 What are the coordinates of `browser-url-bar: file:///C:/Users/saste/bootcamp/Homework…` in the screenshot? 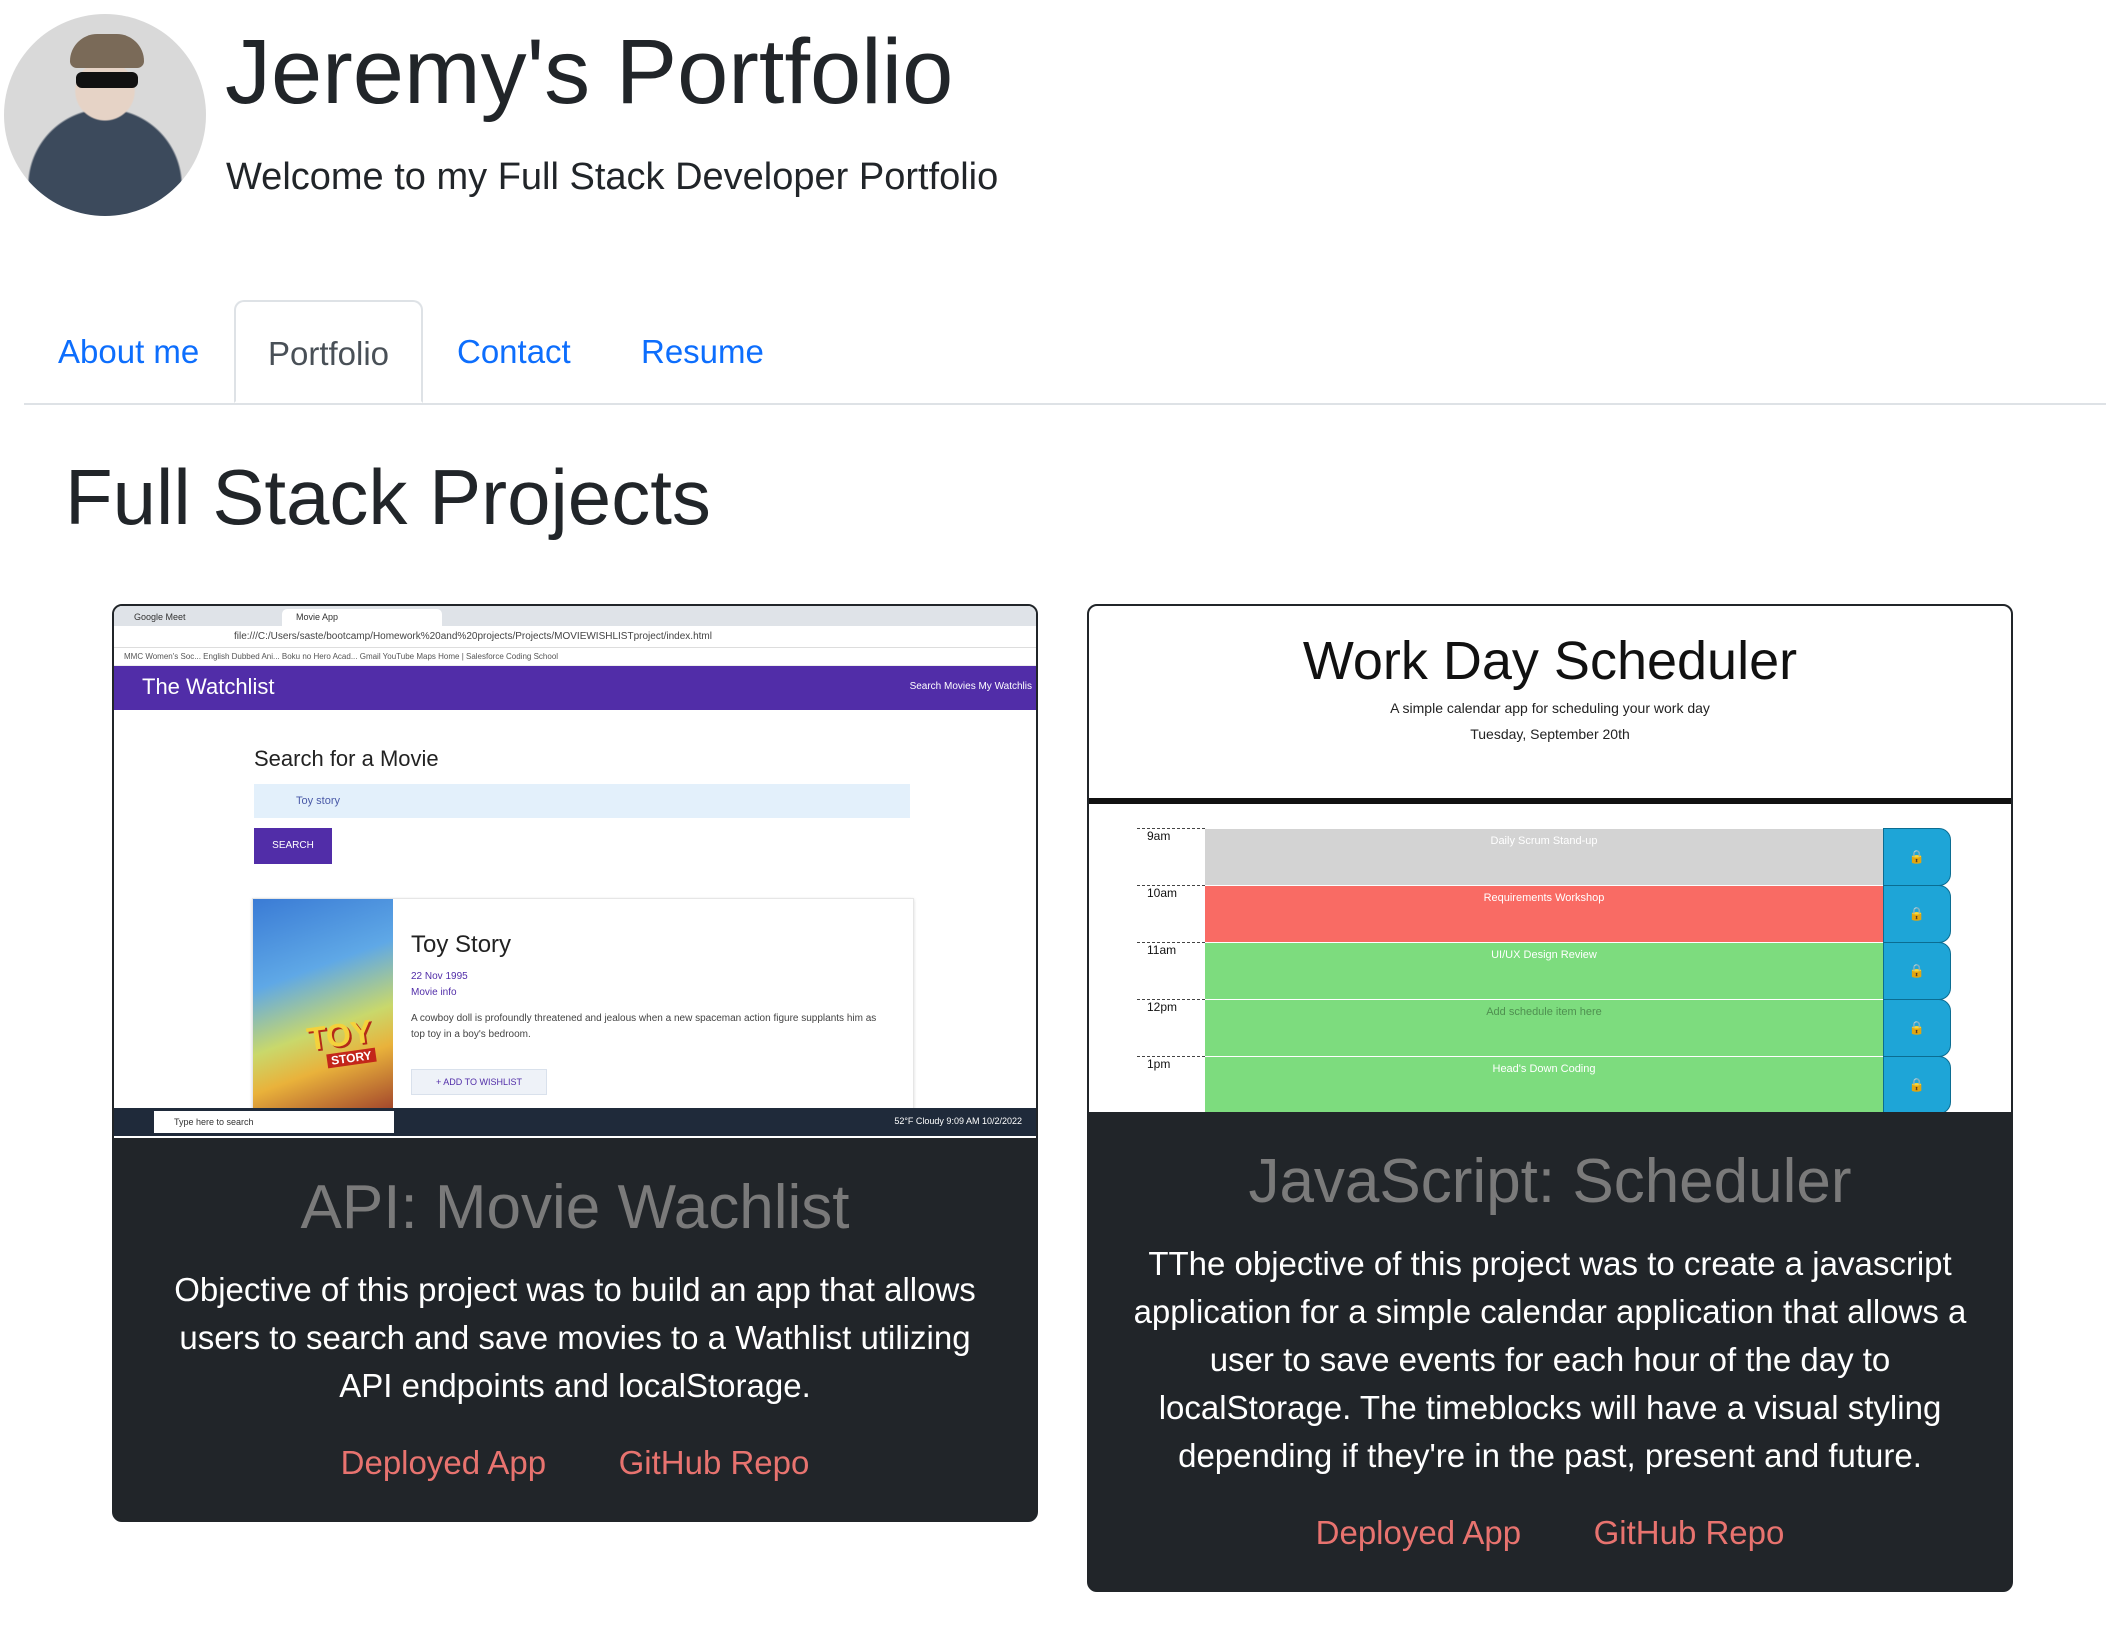 It's located at (575, 637).